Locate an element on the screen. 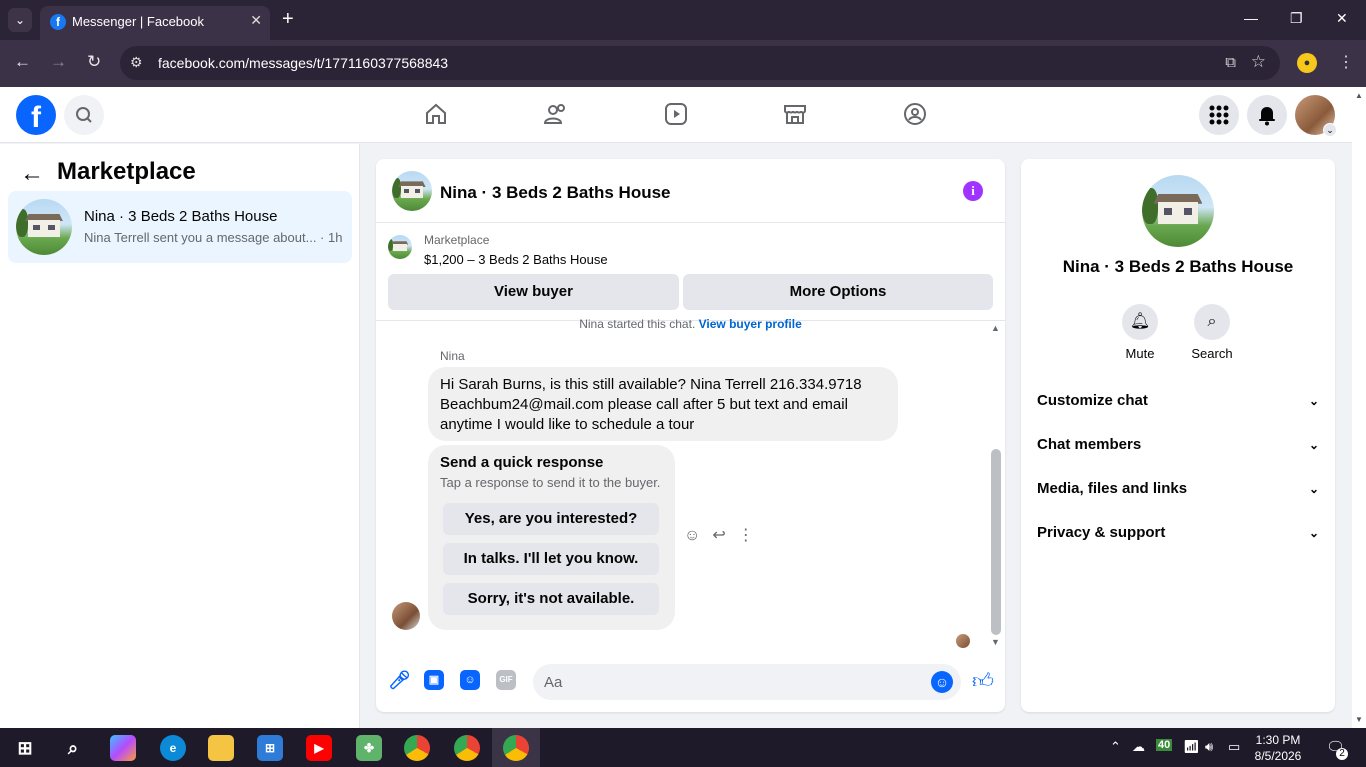  new-tab-button: + is located at coordinates (288, 19).